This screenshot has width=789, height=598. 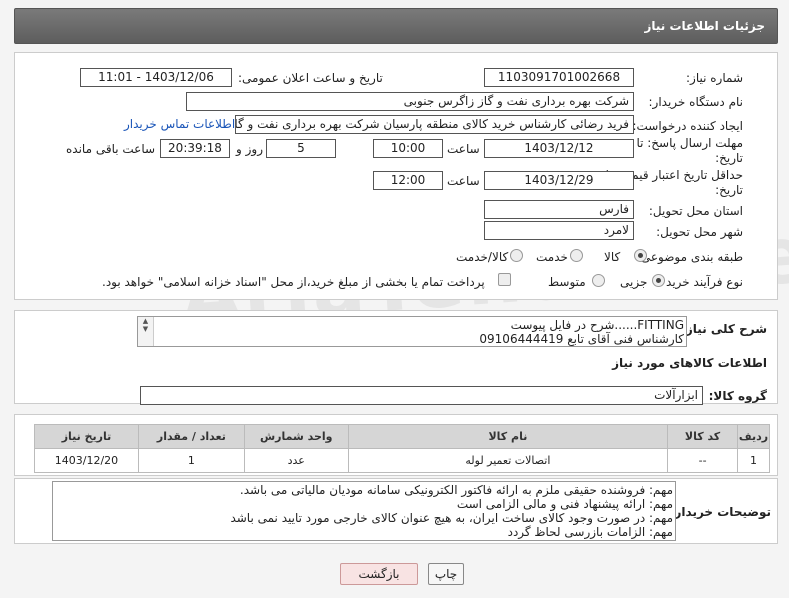 I want to click on province-field: فارس, so click(x=559, y=209).